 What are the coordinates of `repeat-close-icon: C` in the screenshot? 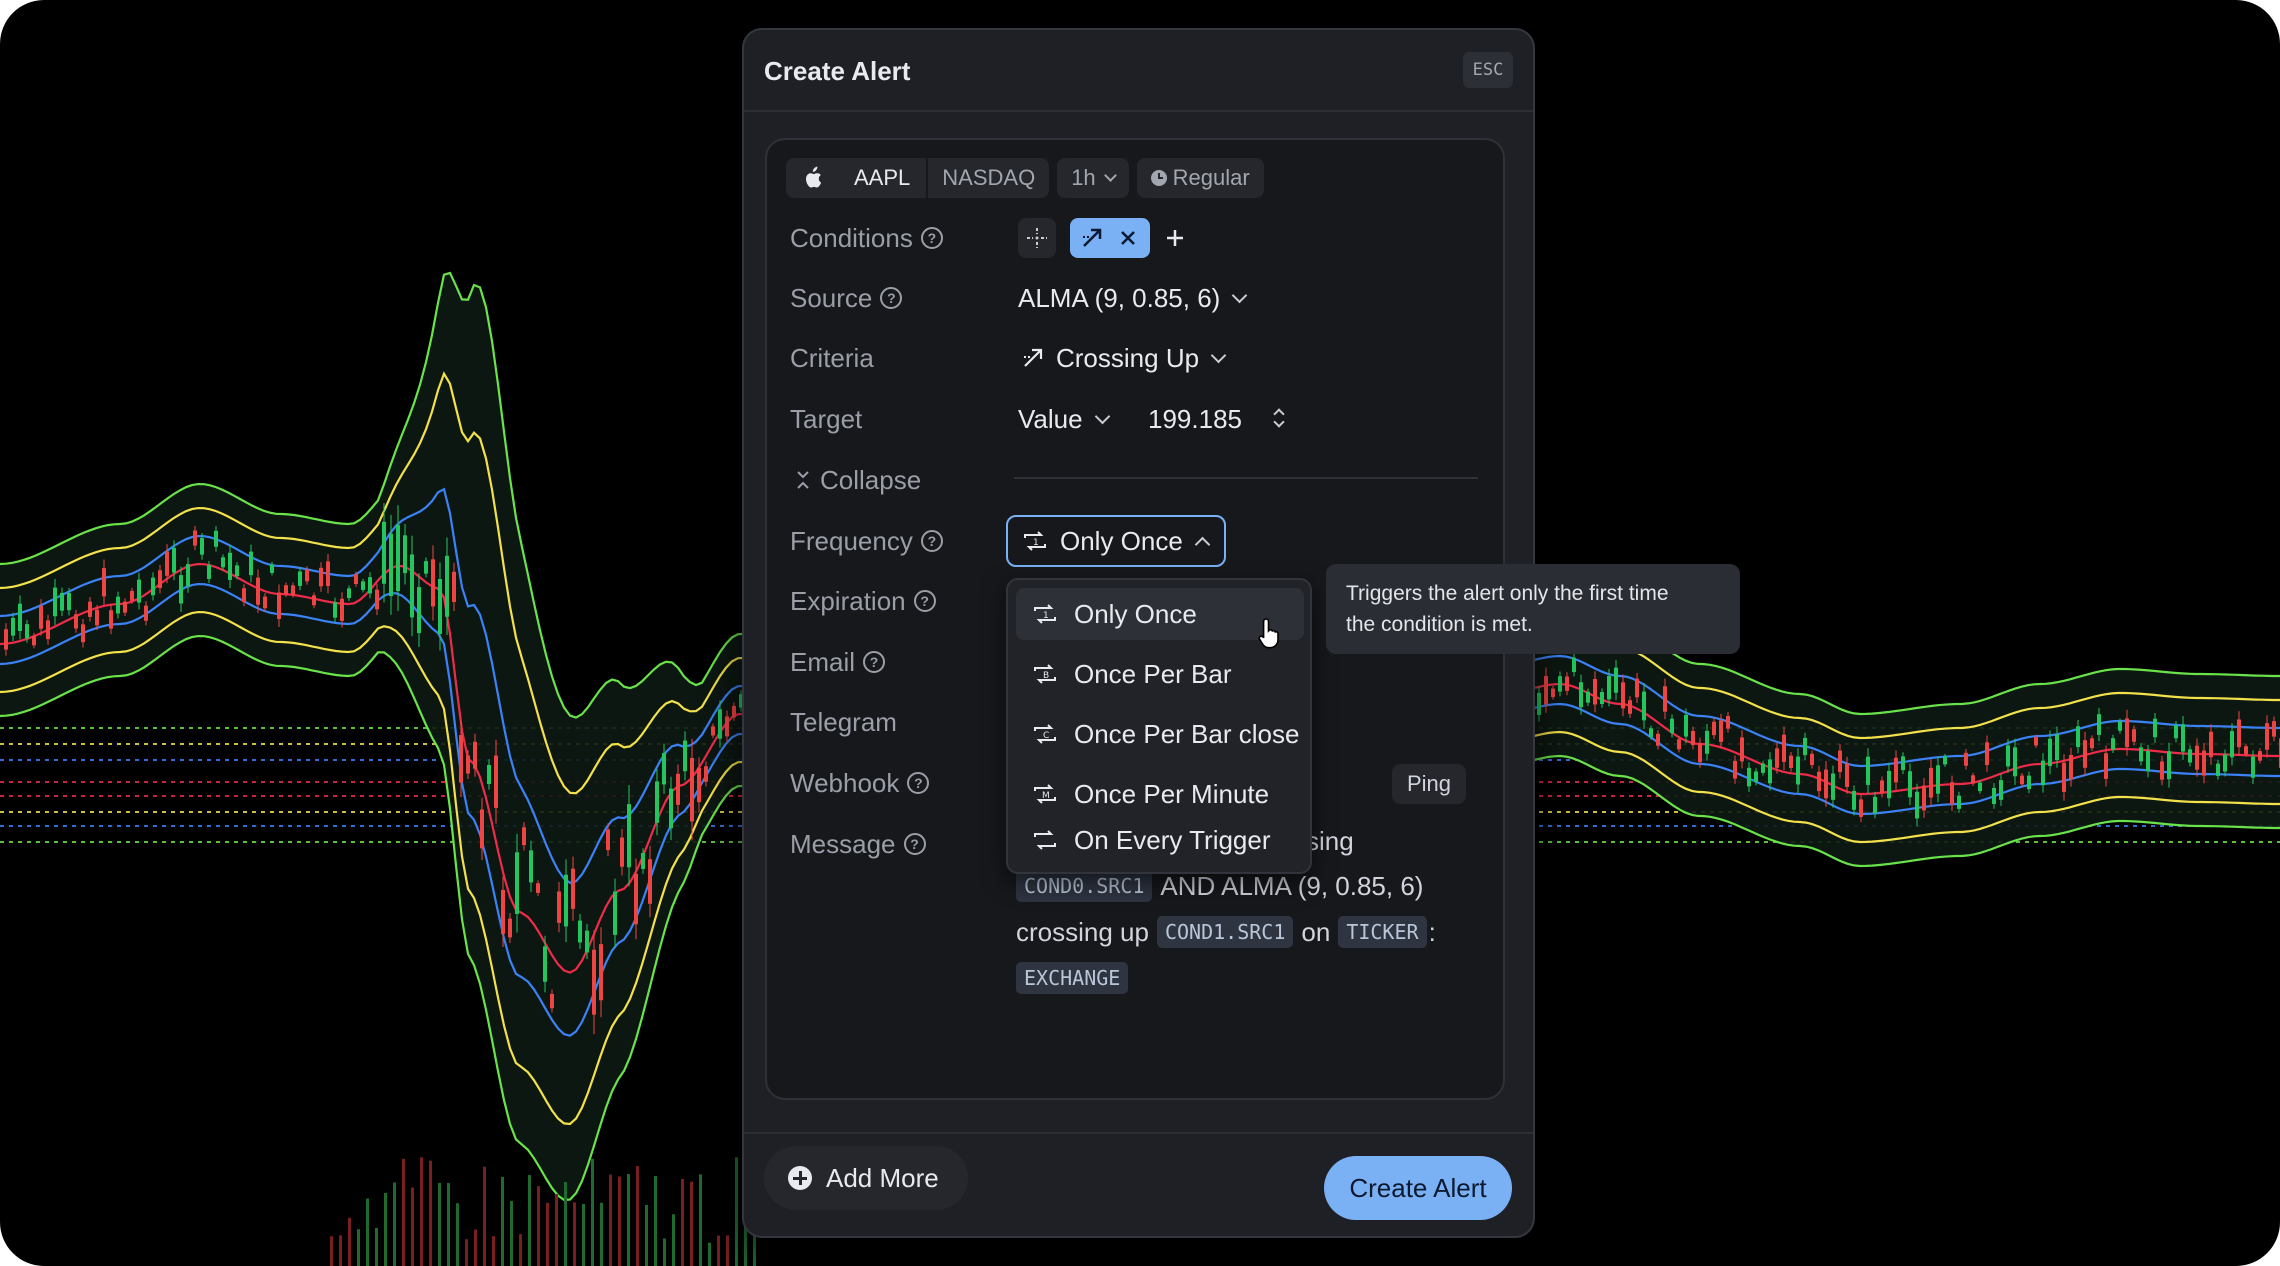 It's located at (1045, 734).